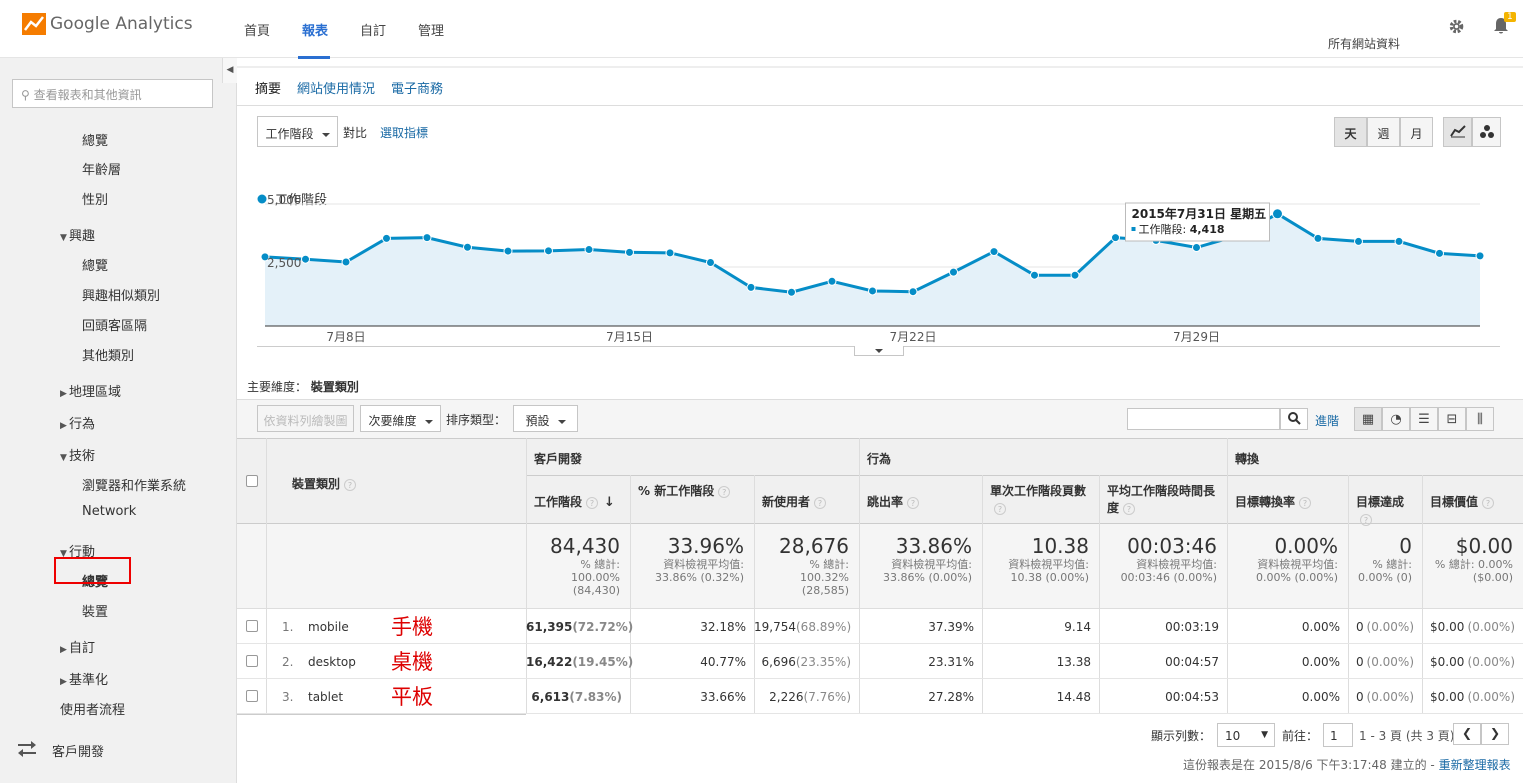 The width and height of the screenshot is (1523, 783). What do you see at coordinates (1368, 419) in the screenshot?
I see `view-grid-button: ▦` at bounding box center [1368, 419].